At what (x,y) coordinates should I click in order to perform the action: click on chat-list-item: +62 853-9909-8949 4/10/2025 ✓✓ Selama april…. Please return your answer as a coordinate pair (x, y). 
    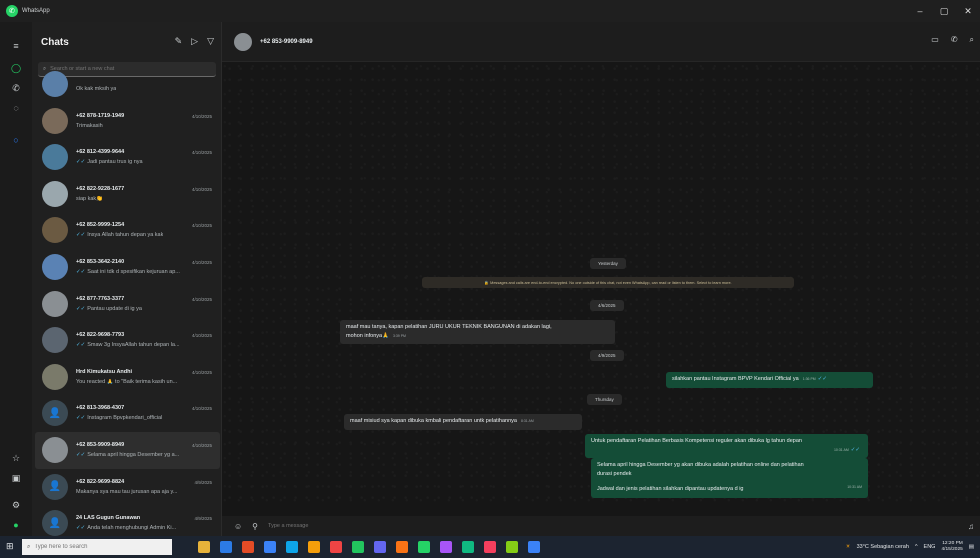
    Looking at the image, I should click on (127, 450).